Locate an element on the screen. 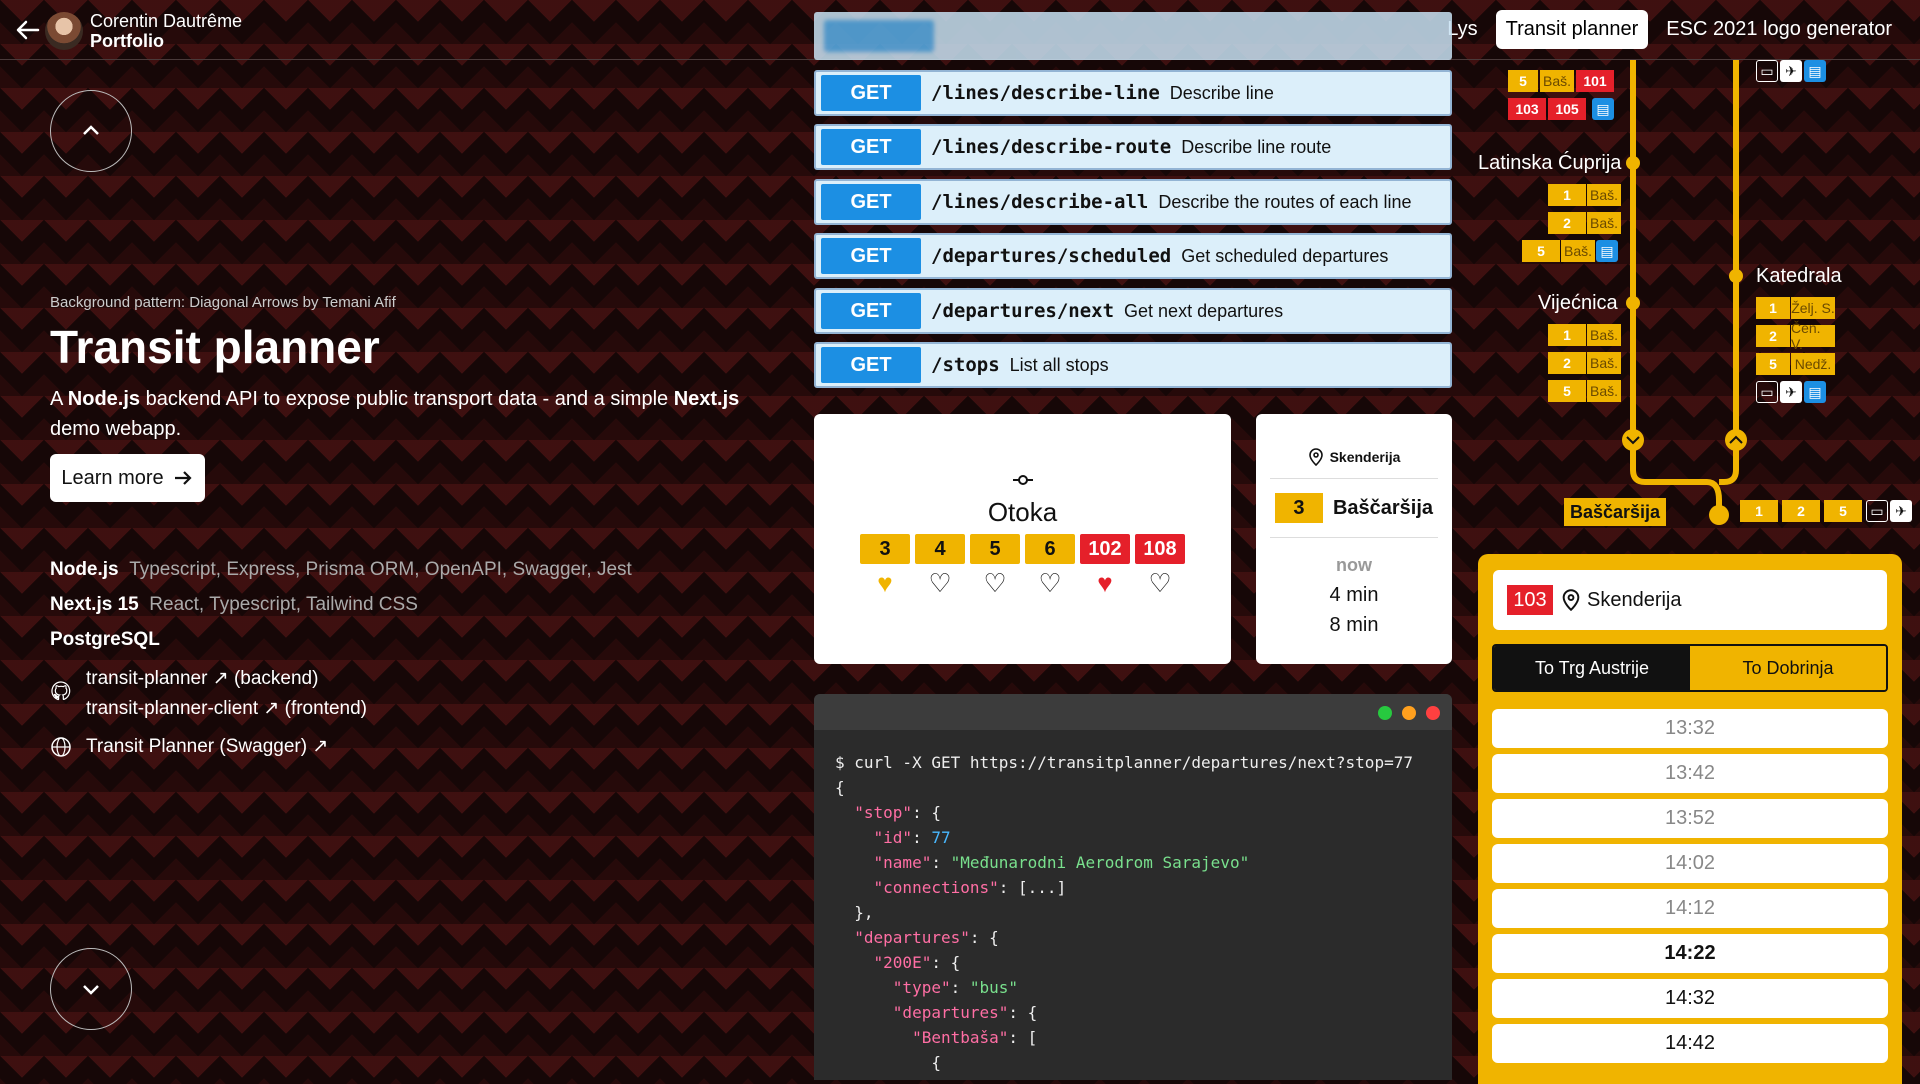 This screenshot has height=1084, width=1920. http-method: GET is located at coordinates (871, 202).